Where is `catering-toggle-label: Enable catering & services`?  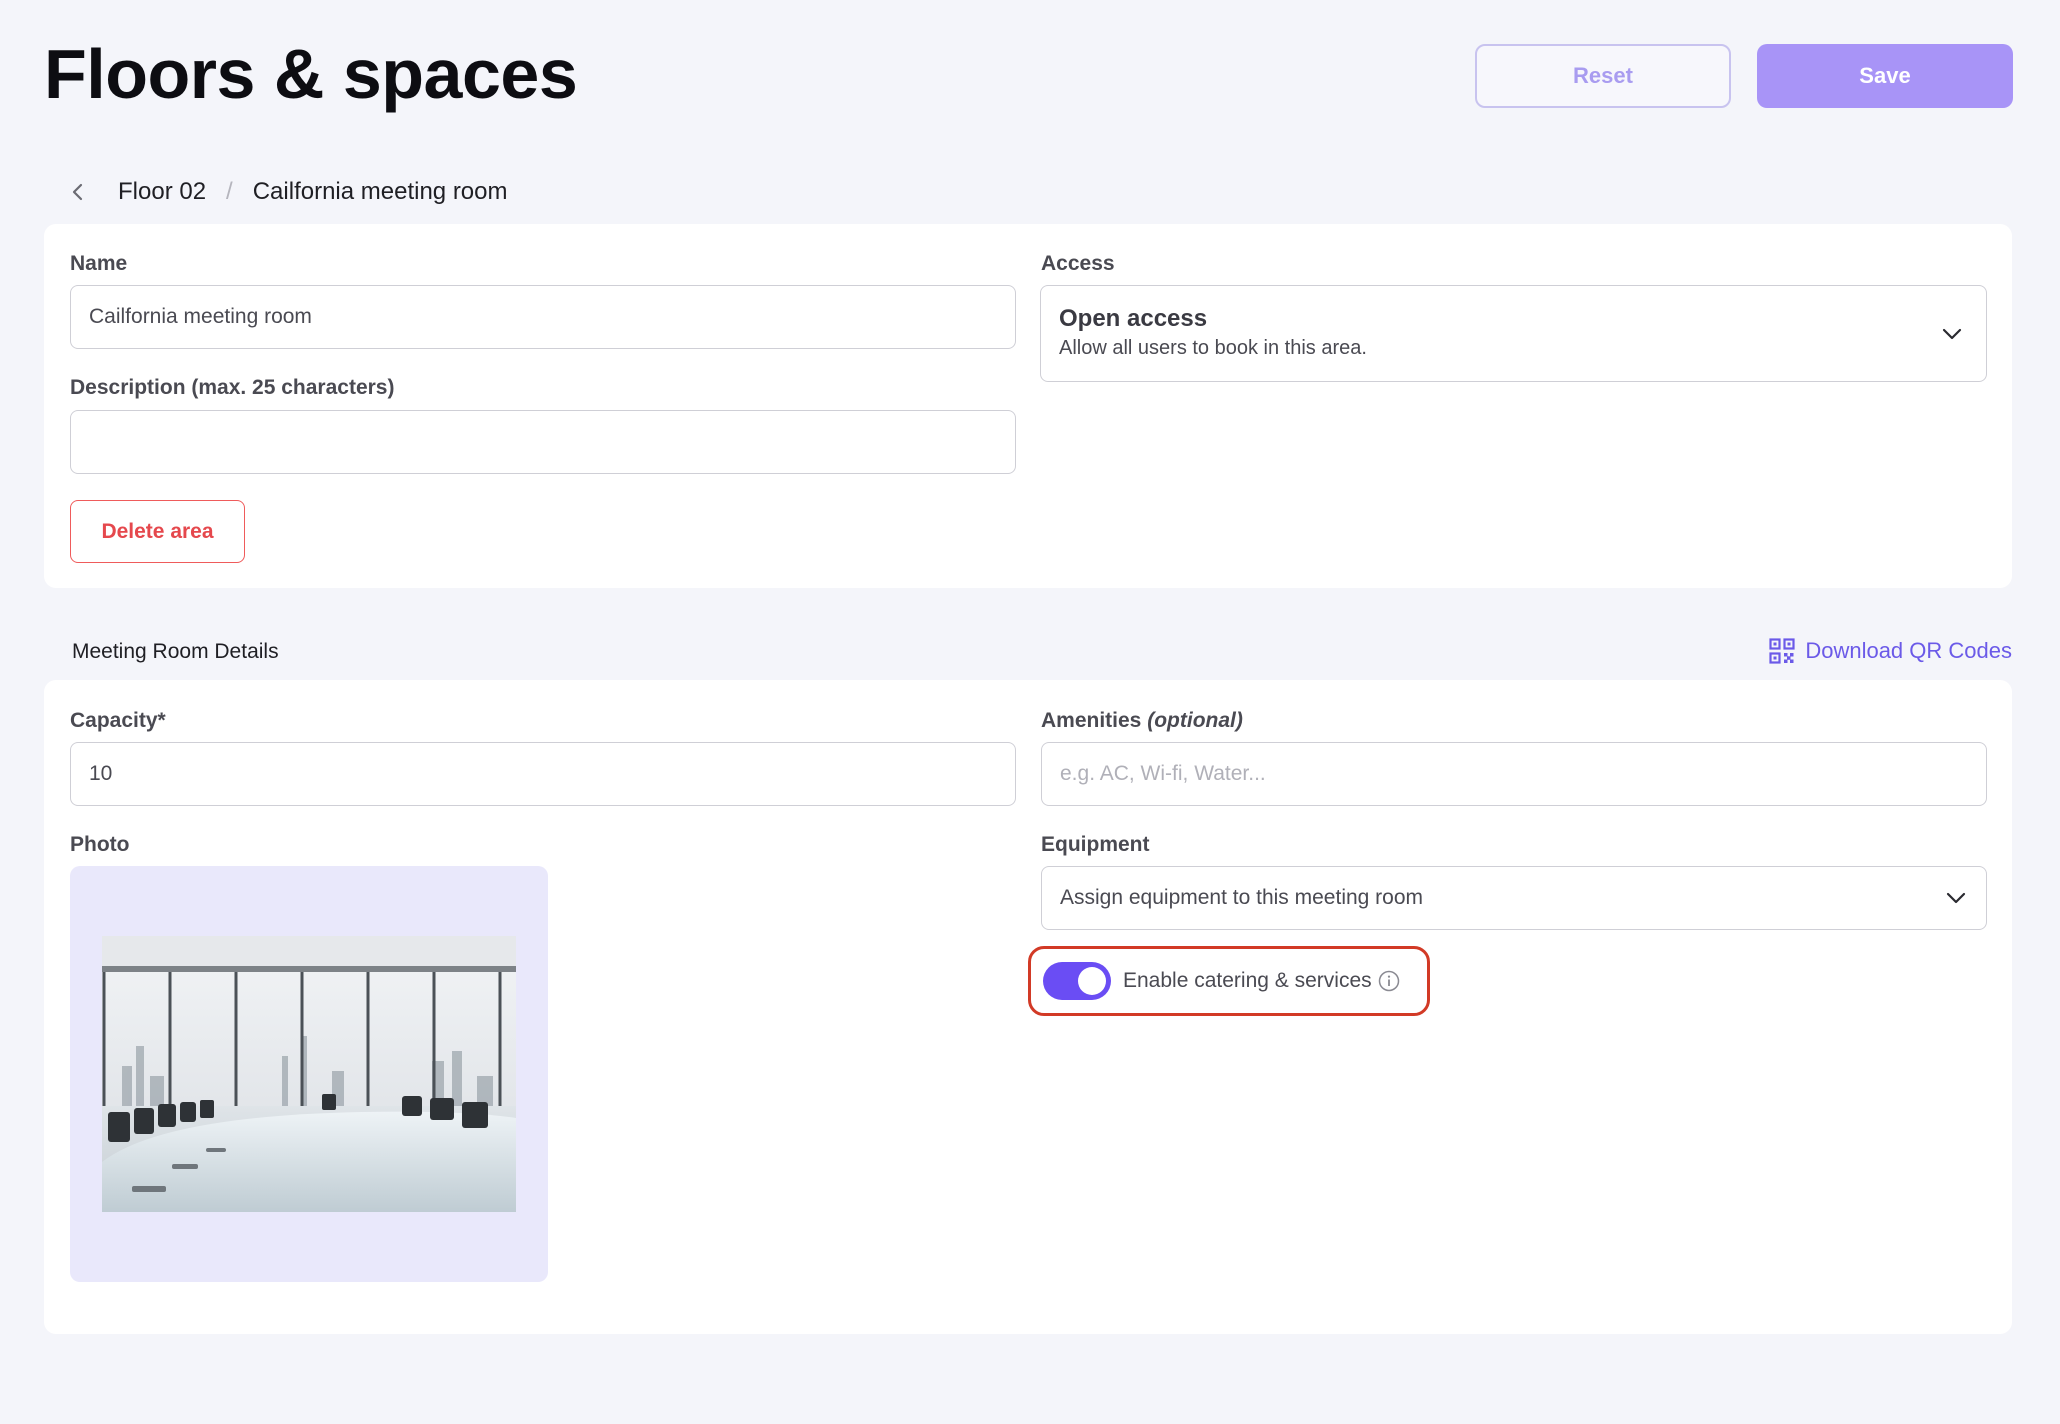 catering-toggle-label: Enable catering & services is located at coordinates (1247, 980).